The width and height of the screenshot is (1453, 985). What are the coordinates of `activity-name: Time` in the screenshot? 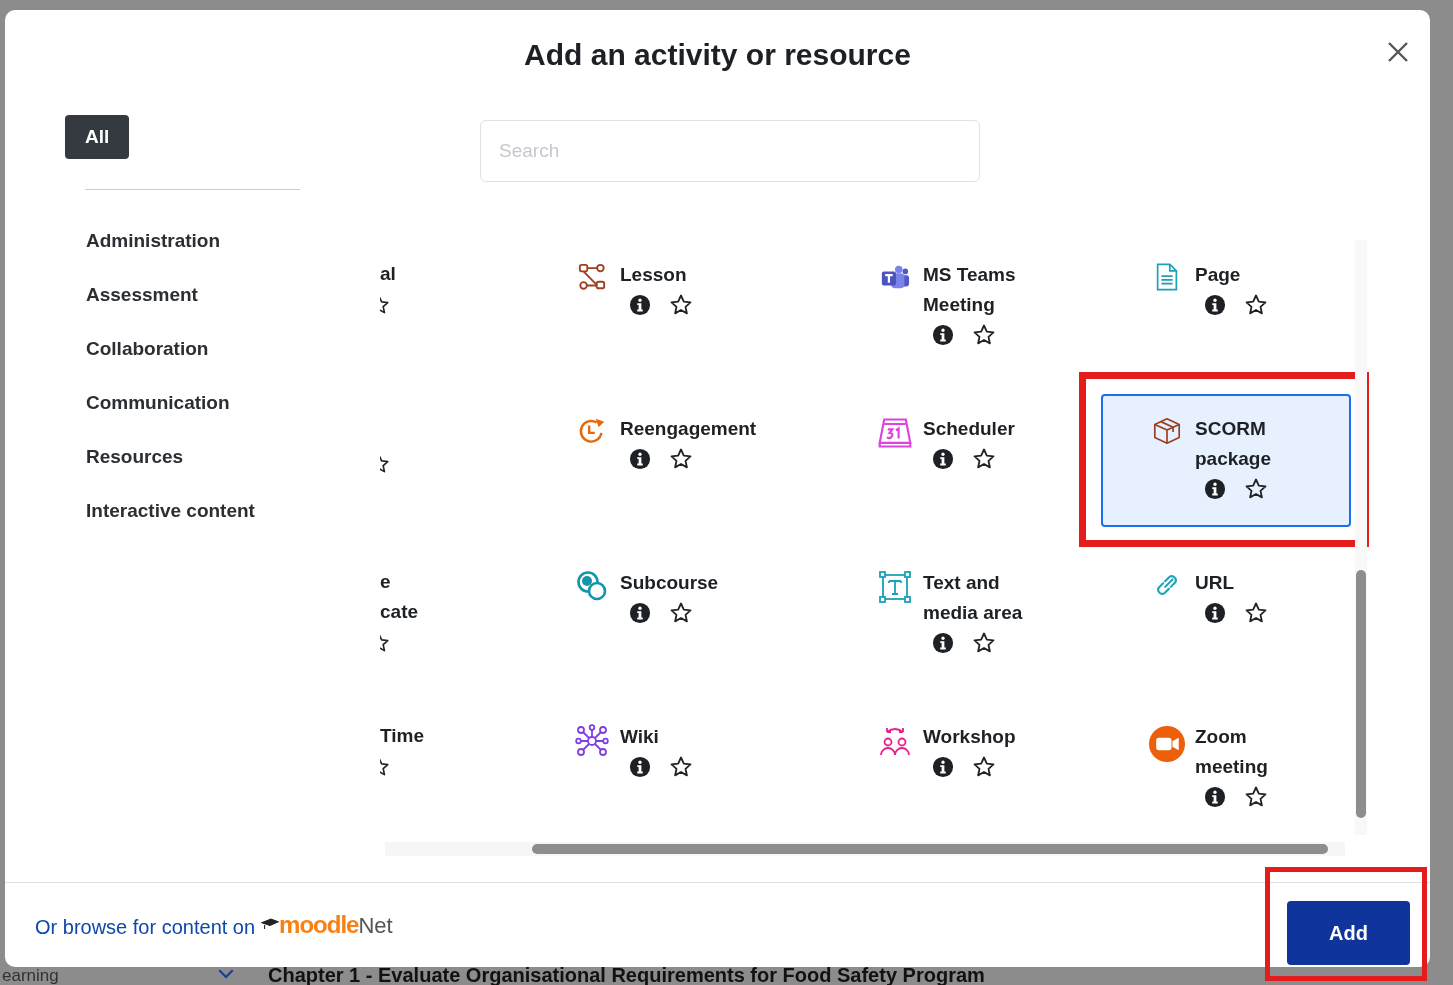 It's located at (402, 736).